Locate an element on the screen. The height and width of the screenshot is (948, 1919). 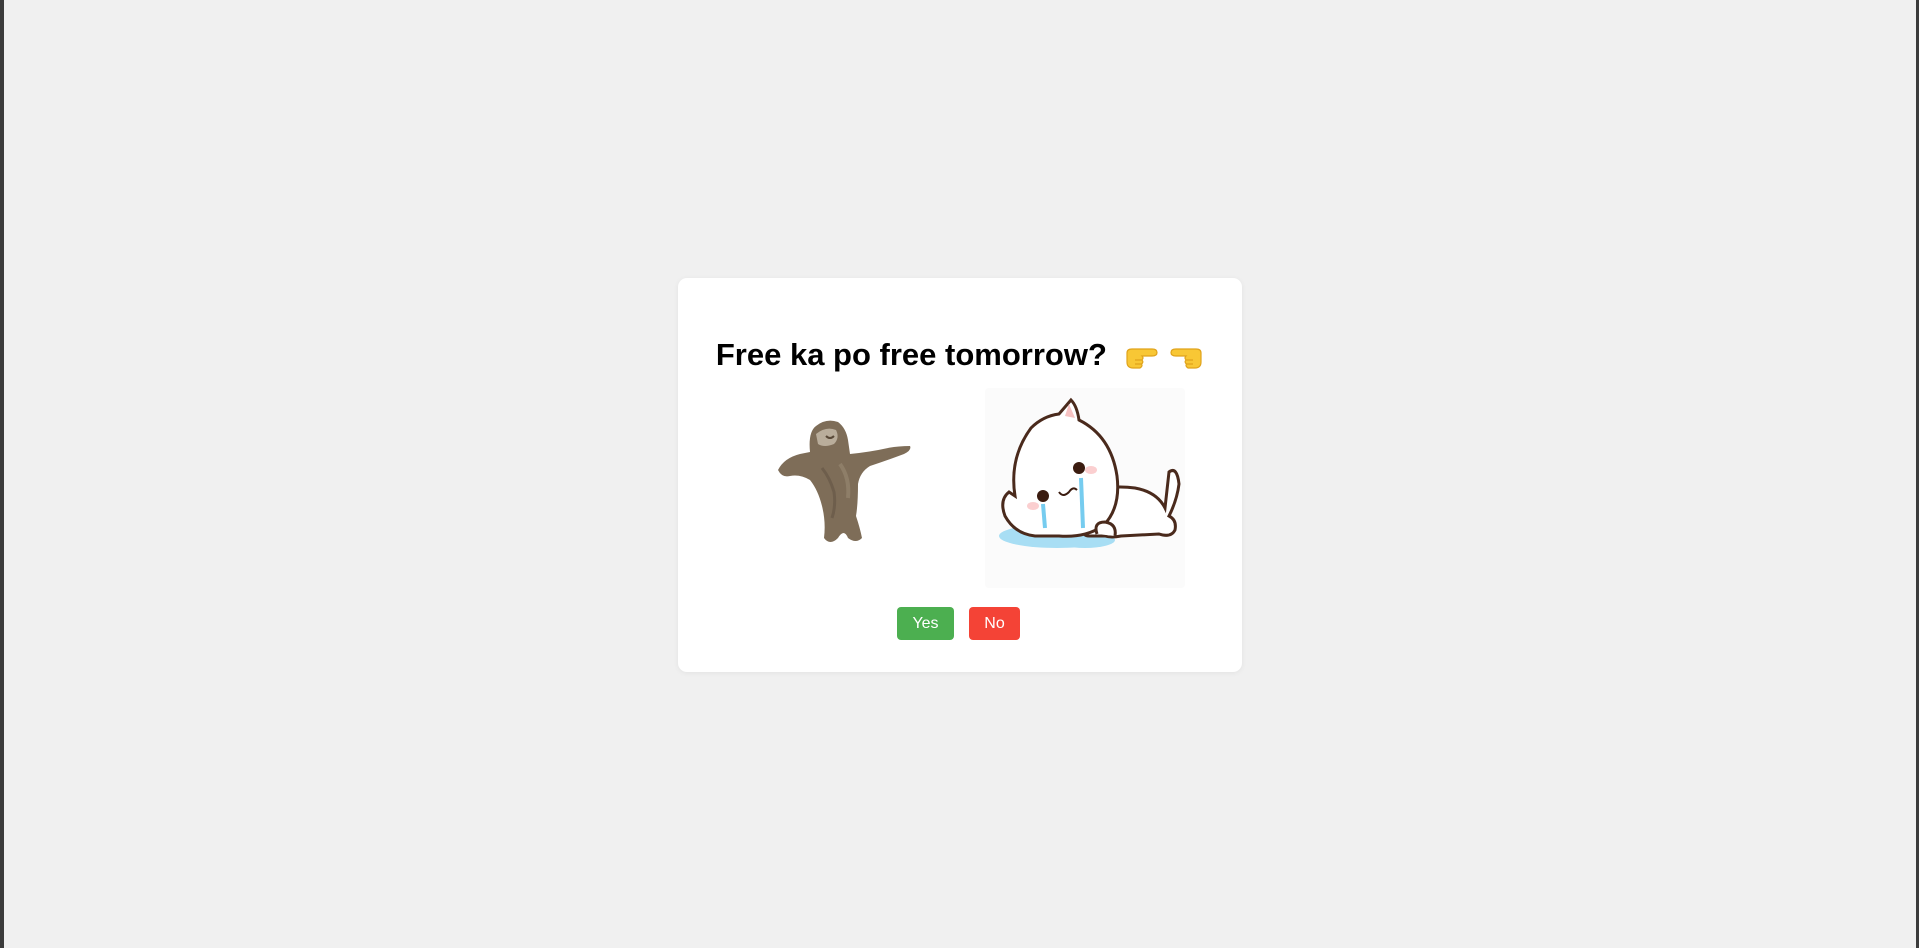
question-title: Free ka po free tomorrow? is located at coordinates (960, 354).